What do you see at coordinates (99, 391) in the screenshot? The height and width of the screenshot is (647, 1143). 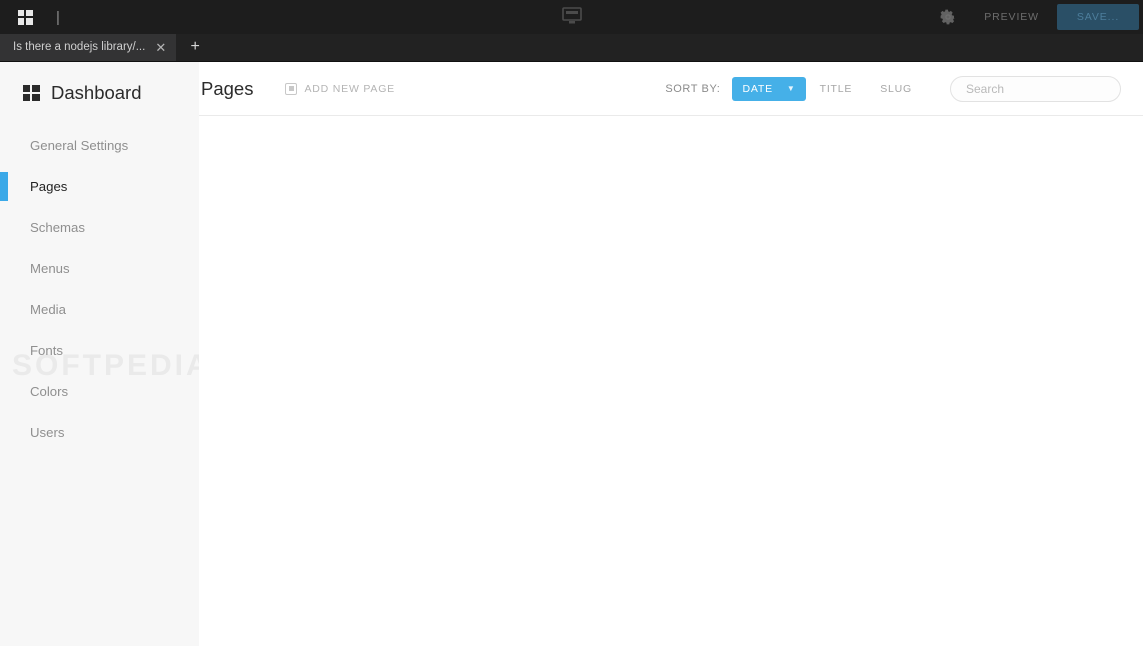 I see `sidebar-item-colors: Colors` at bounding box center [99, 391].